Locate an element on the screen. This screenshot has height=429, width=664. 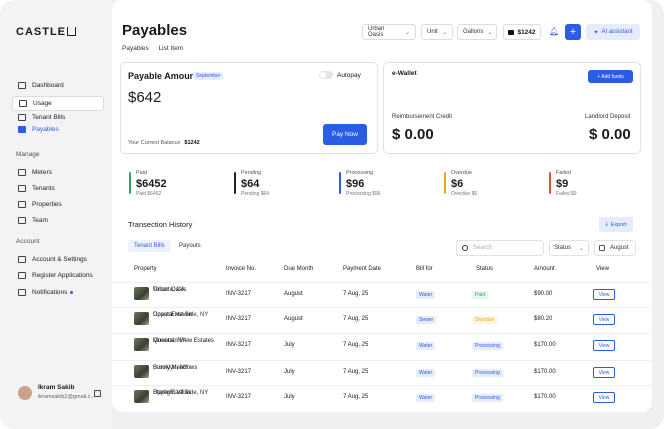
sparkle-icon: ✦ is located at coordinates (596, 32).